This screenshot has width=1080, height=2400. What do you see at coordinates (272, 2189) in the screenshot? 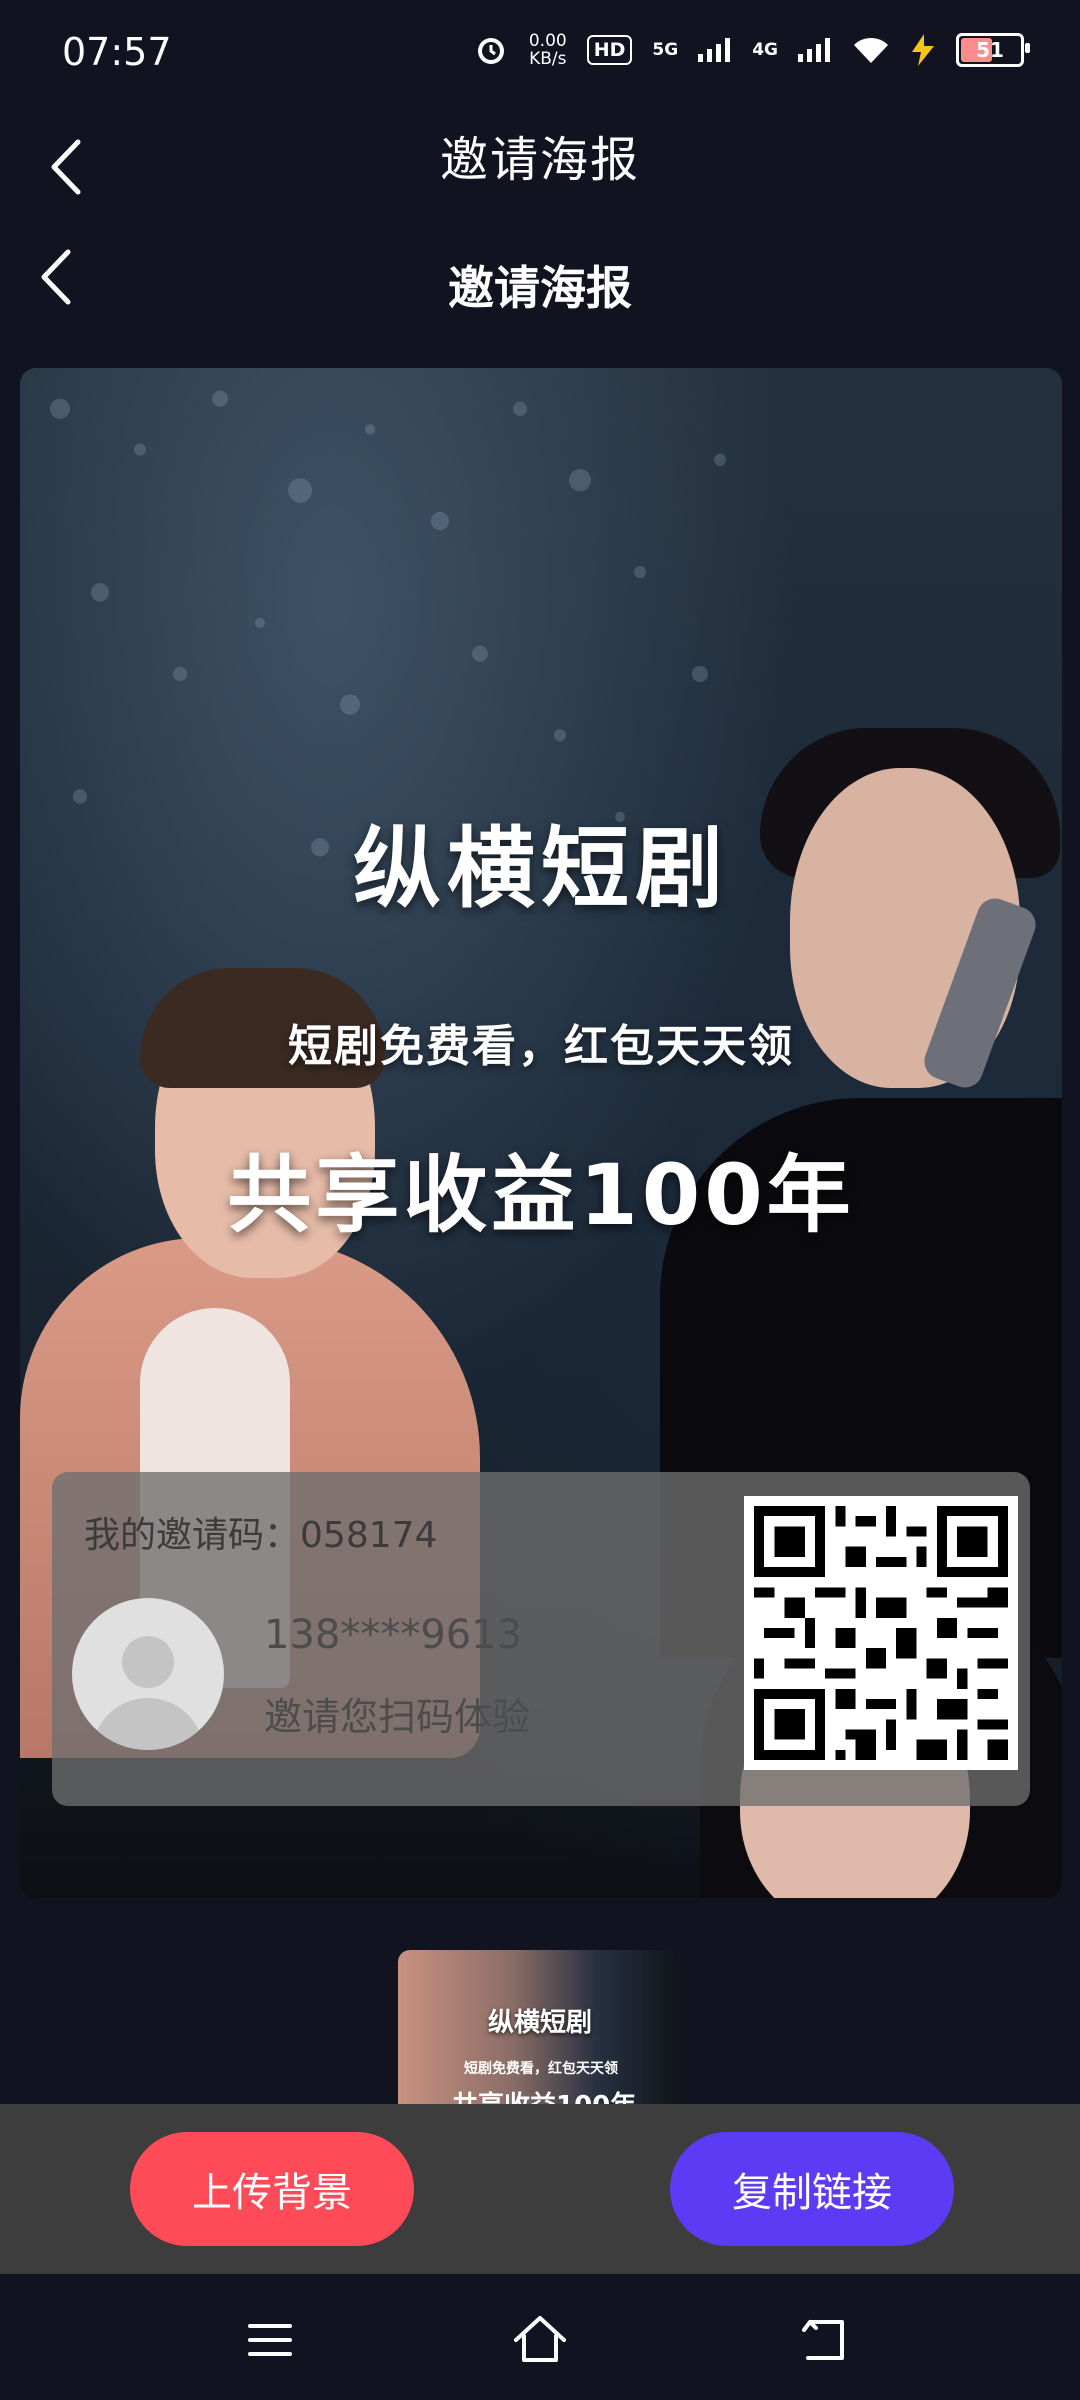
I see `upload-background-button: 上传背景` at bounding box center [272, 2189].